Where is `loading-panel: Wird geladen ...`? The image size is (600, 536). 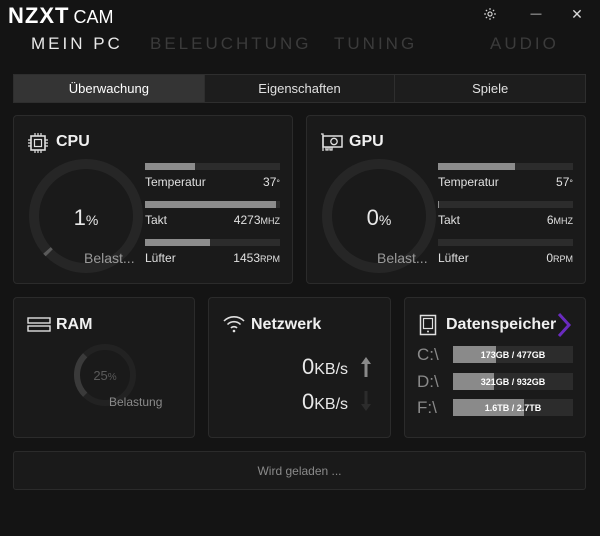
loading-panel: Wird geladen ... is located at coordinates (299, 470).